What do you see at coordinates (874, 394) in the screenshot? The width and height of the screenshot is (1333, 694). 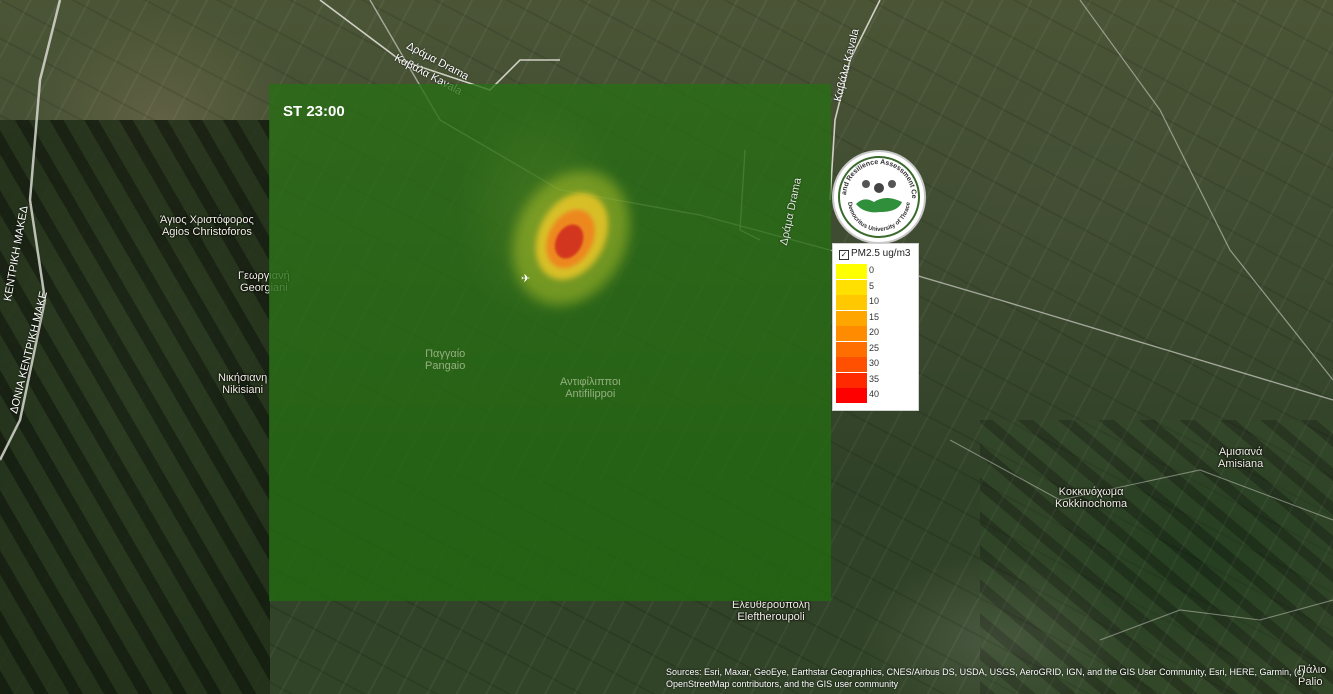 I see `legend-value: 40` at bounding box center [874, 394].